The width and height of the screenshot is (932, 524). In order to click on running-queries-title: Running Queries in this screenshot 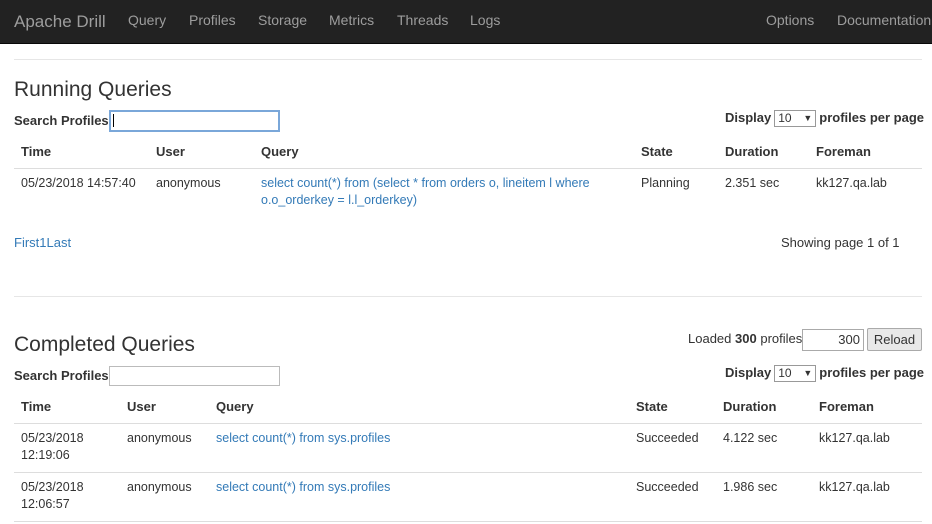, I will do `click(93, 89)`.